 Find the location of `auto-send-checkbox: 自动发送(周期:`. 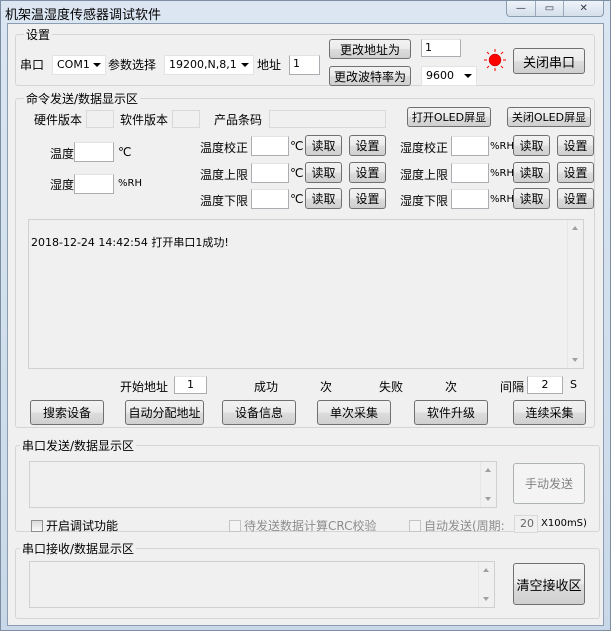

auto-send-checkbox: 自动发送(周期: is located at coordinates (457, 525).